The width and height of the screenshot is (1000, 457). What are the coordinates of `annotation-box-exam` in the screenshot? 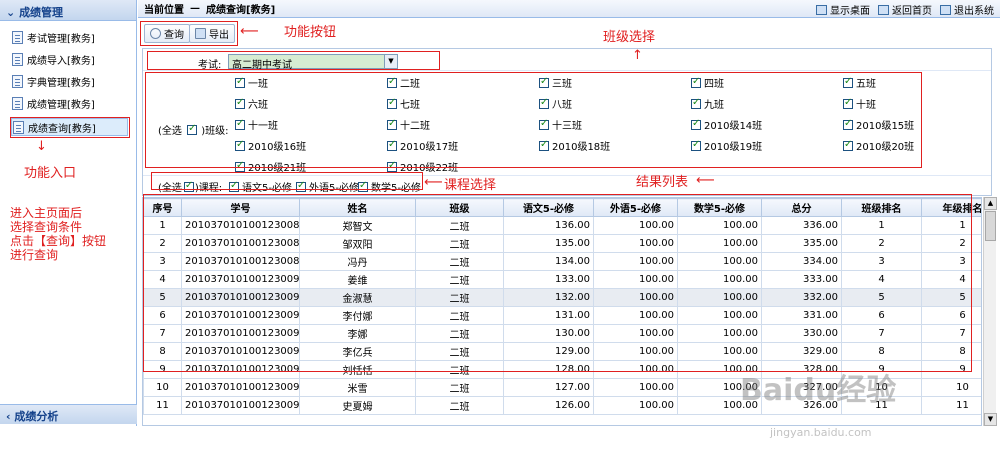 It's located at (293, 60).